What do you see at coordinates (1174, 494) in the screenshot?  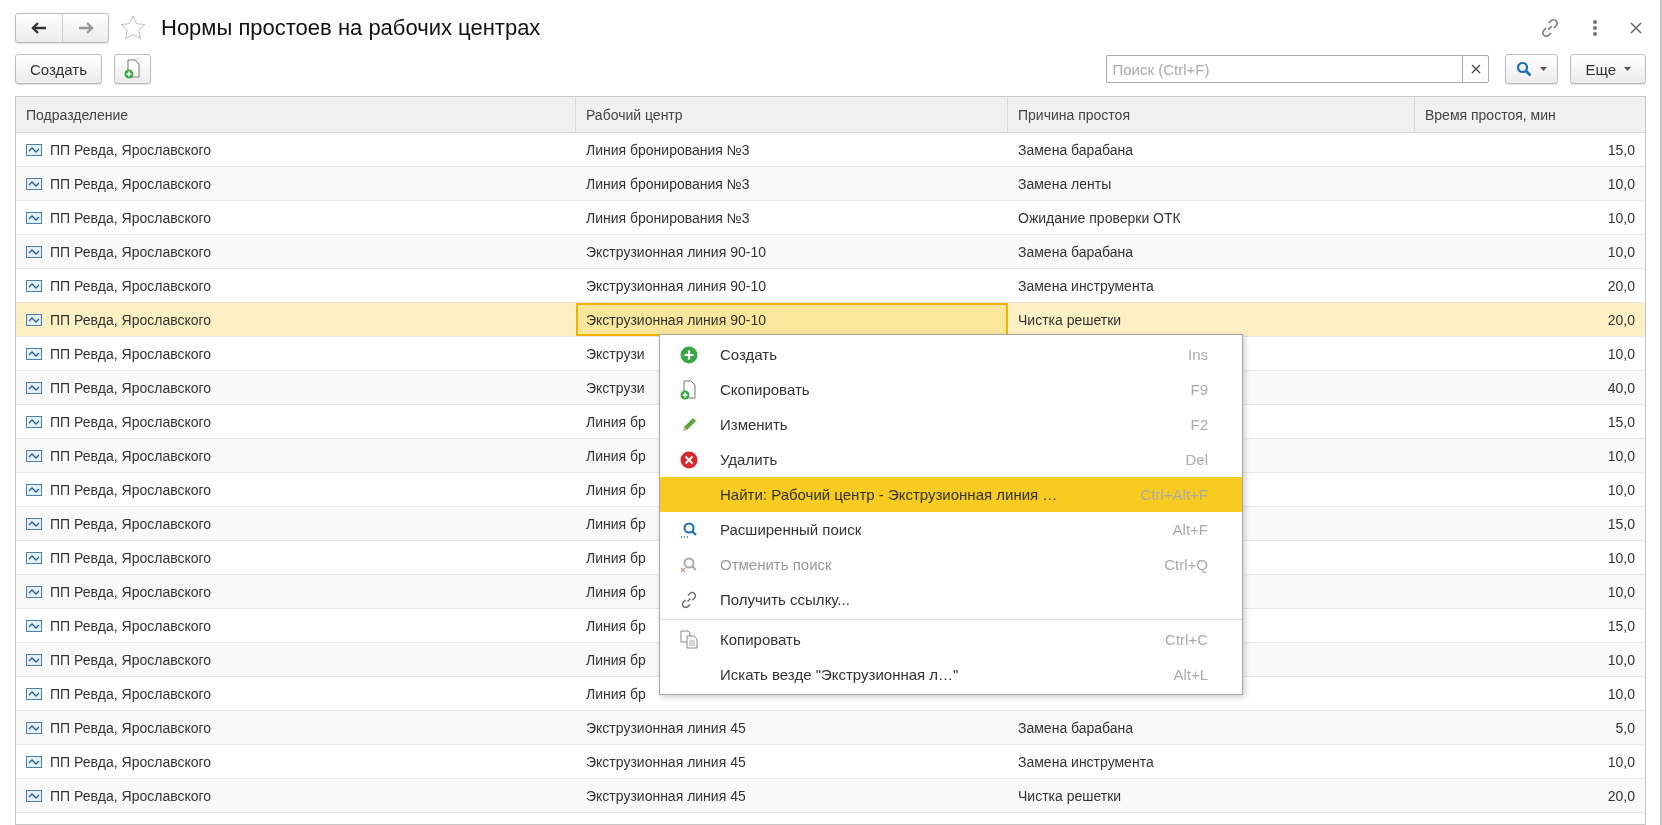 I see `shortcut-label: Ctrl+Alt+F` at bounding box center [1174, 494].